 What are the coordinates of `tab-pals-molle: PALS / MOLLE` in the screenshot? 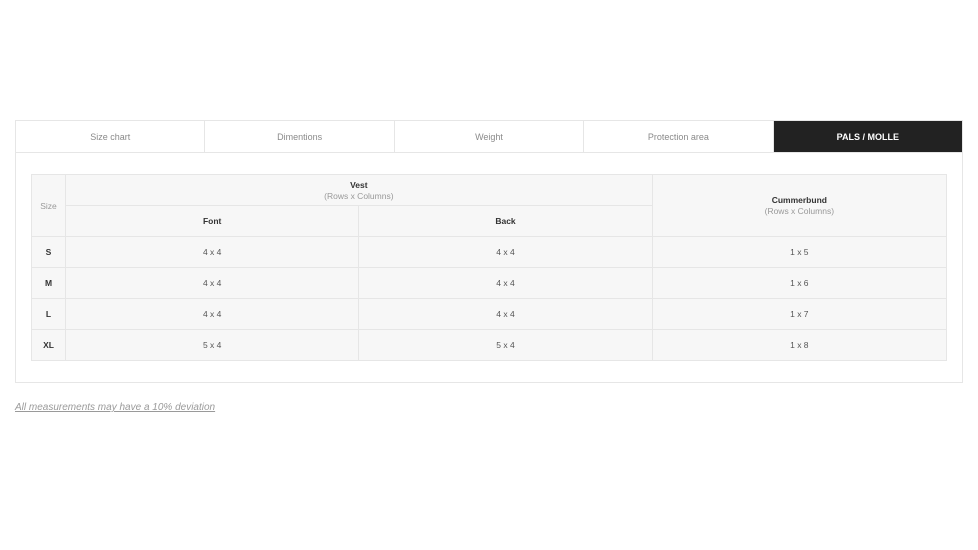 It's located at (868, 136).